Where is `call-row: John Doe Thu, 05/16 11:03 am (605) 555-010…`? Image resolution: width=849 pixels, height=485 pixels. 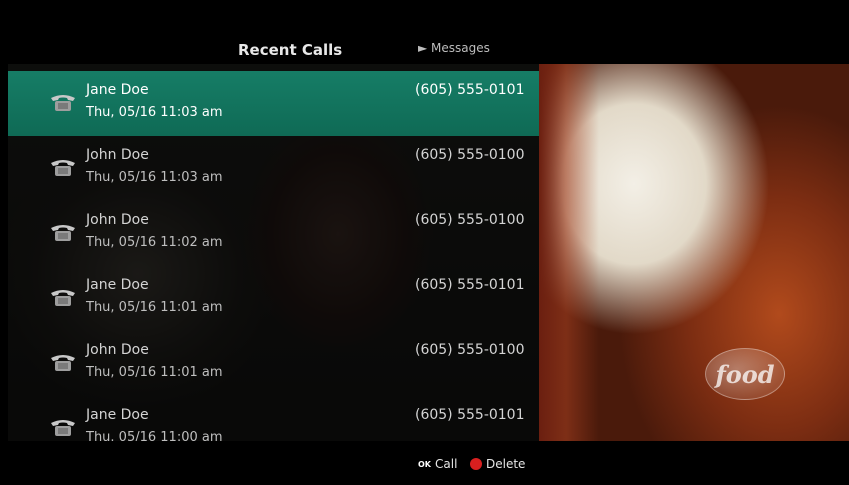 call-row: John Doe Thu, 05/16 11:03 am (605) 555-010… is located at coordinates (273, 168).